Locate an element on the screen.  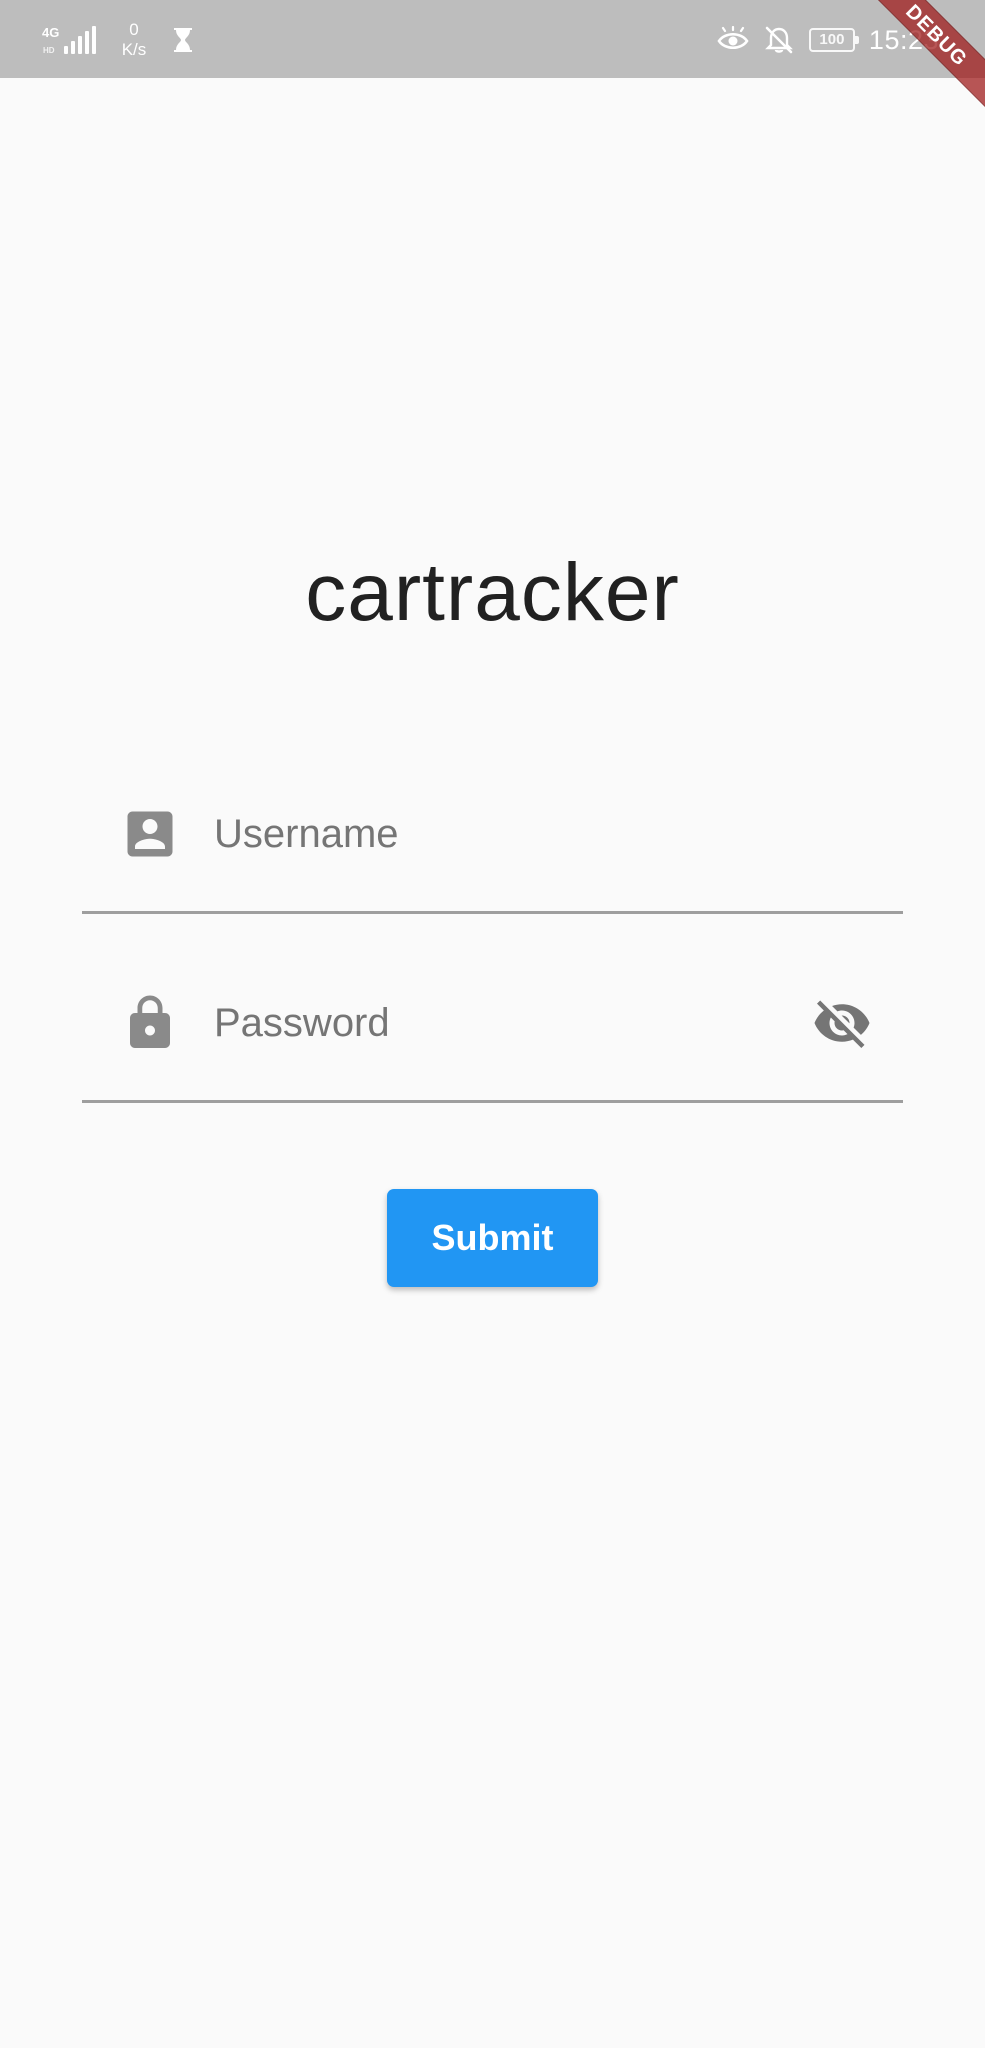
network-speed: 0 K/s is located at coordinates (134, 40).